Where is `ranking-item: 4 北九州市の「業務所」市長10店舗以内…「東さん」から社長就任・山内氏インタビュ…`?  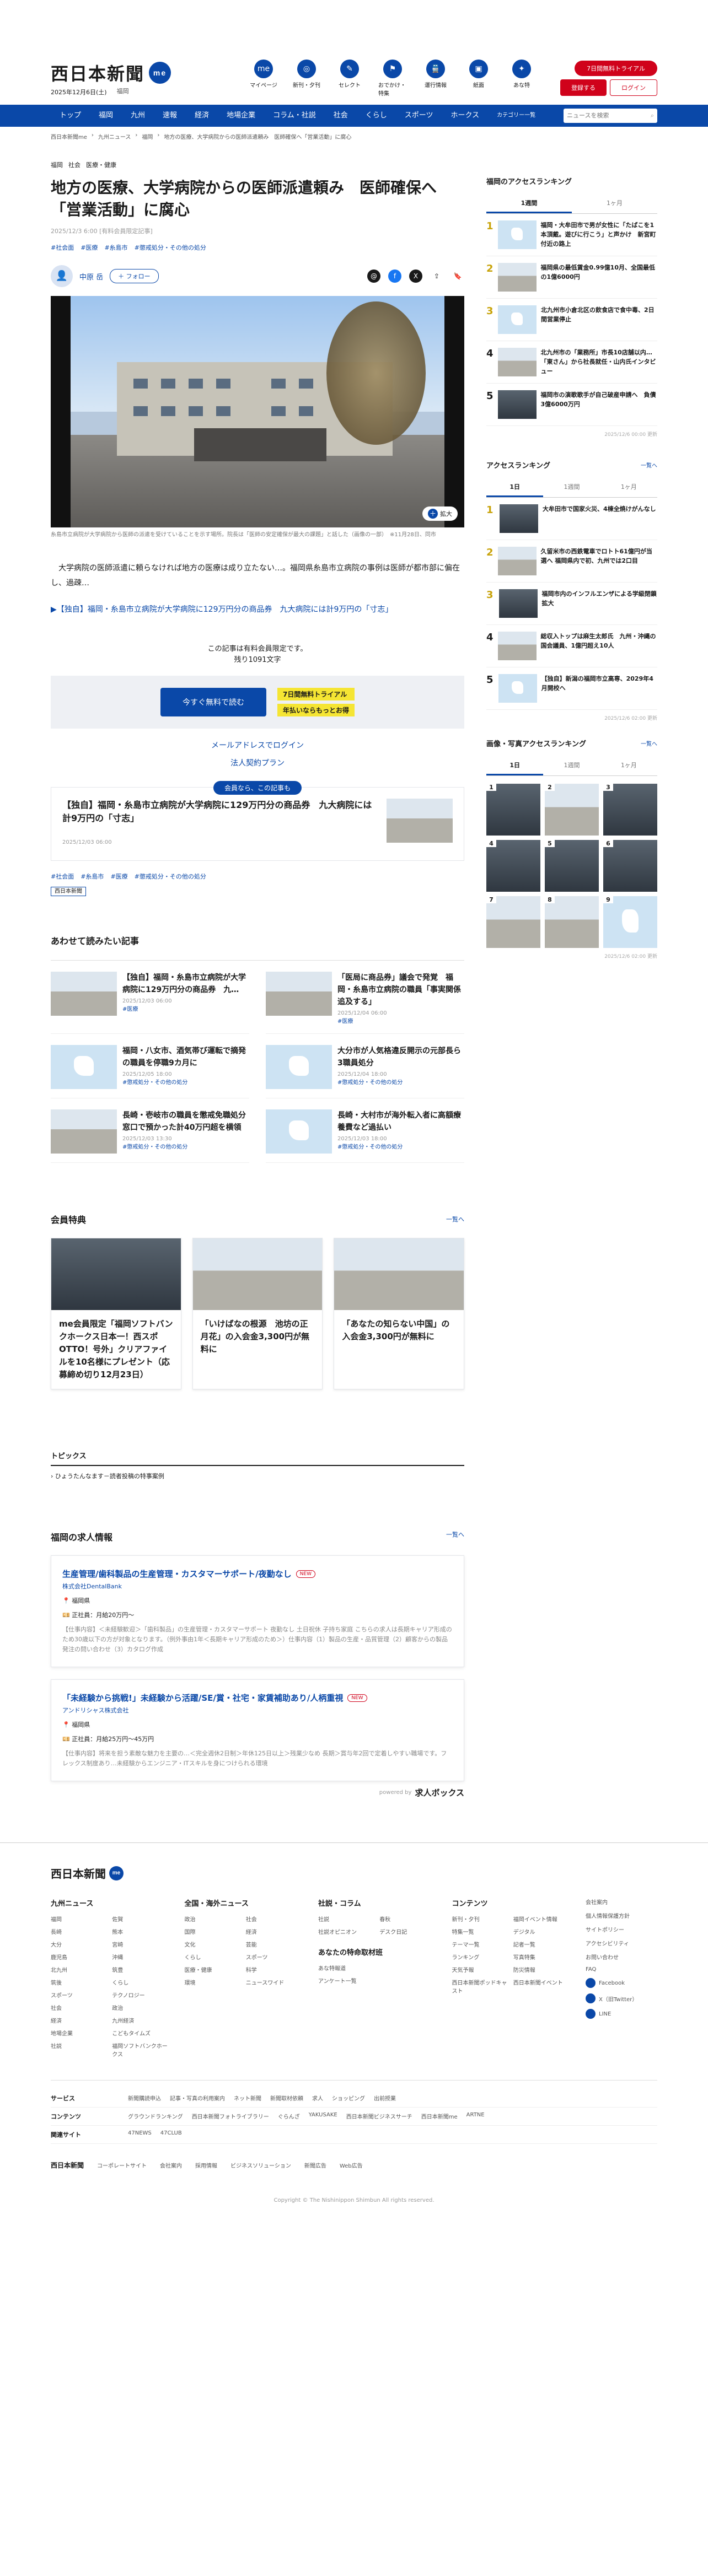 ranking-item: 4 北九州市の「業務所」市長10店舗以内…「東さん」から社長就任・山内氏インタビュ… is located at coordinates (571, 363).